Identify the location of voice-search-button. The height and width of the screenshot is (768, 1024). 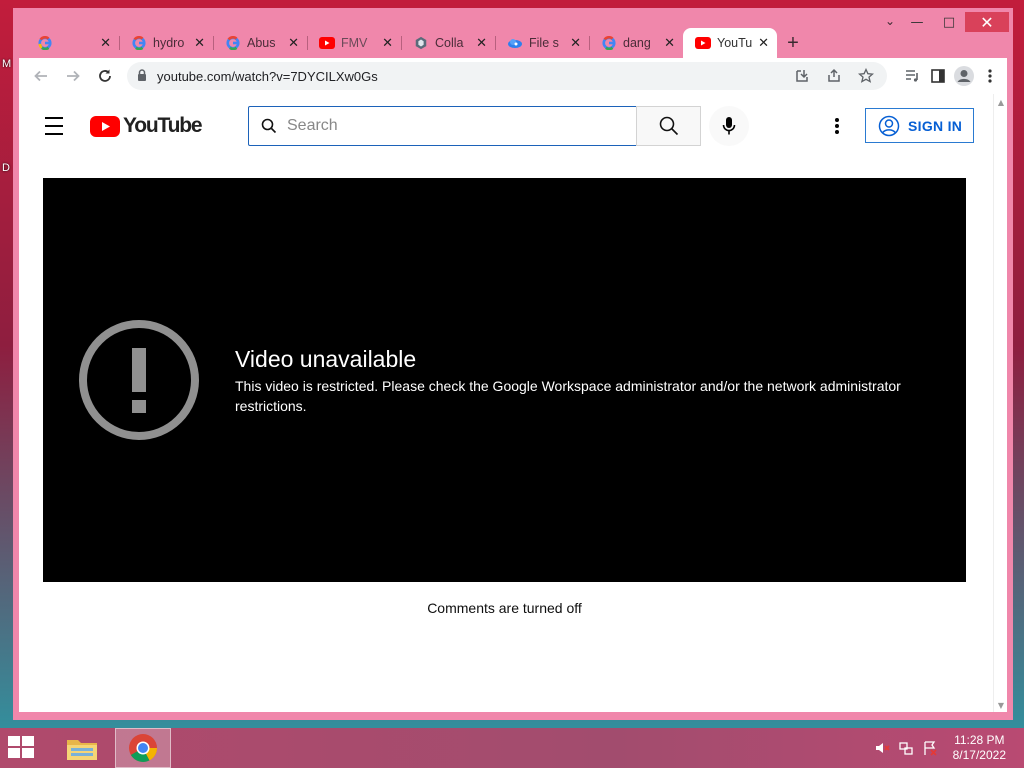
(729, 126).